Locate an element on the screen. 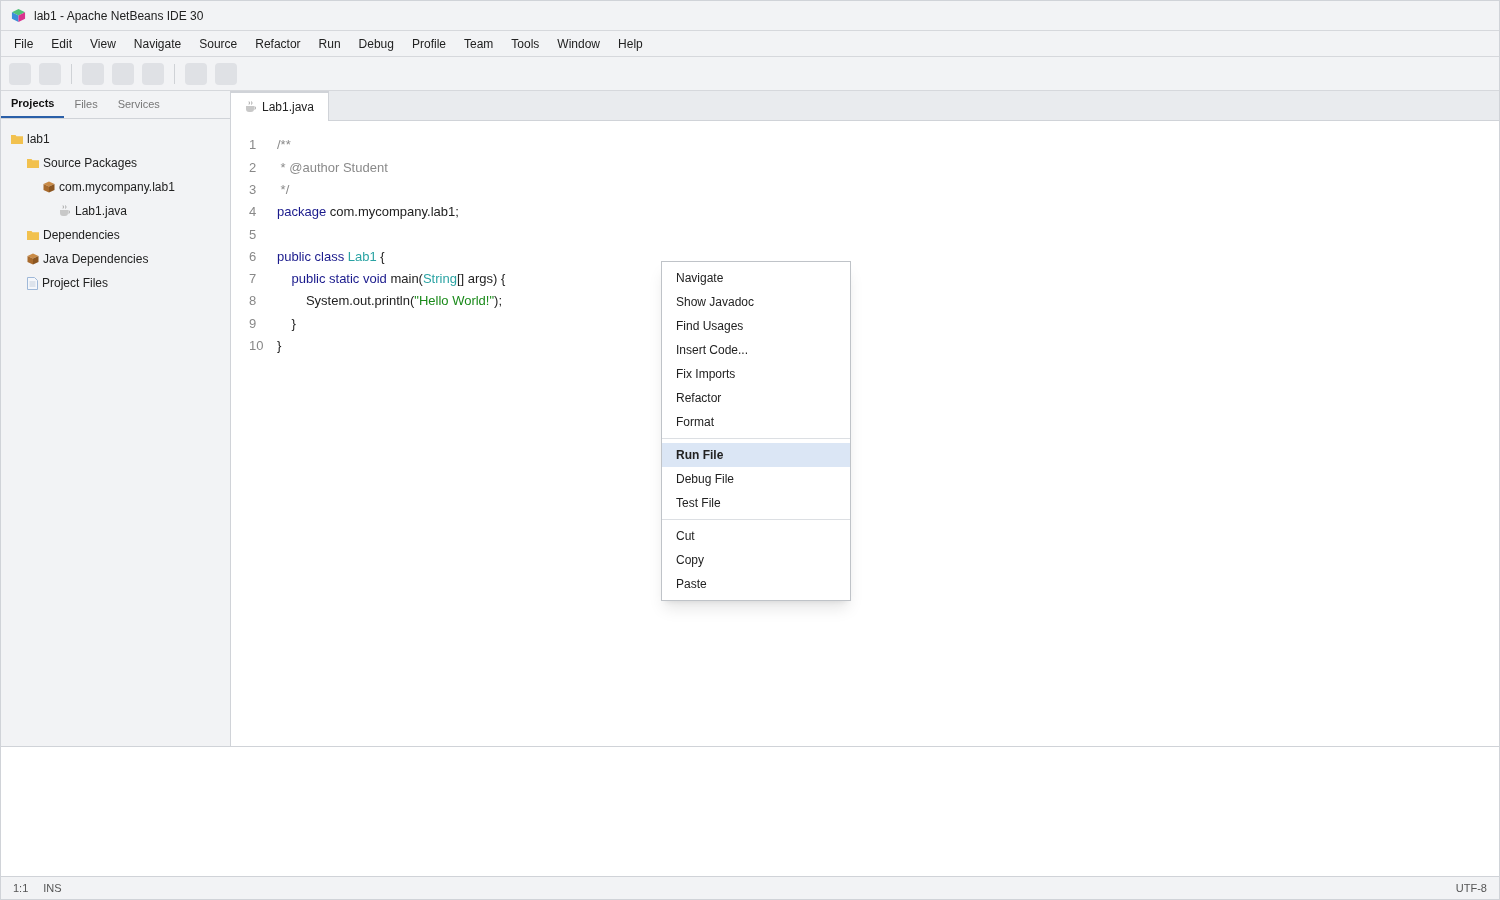 The image size is (1500, 900). code-line: */ is located at coordinates (284, 190).